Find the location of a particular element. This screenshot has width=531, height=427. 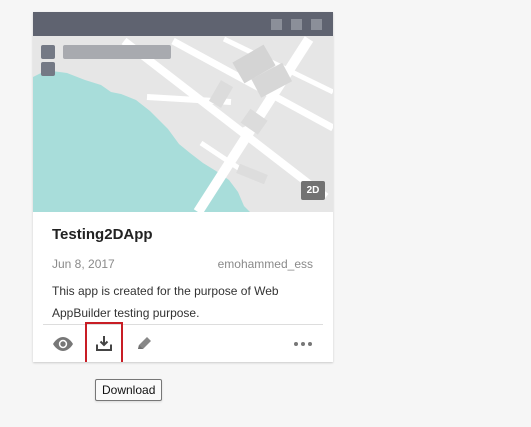

edit-button is located at coordinates (144, 344).